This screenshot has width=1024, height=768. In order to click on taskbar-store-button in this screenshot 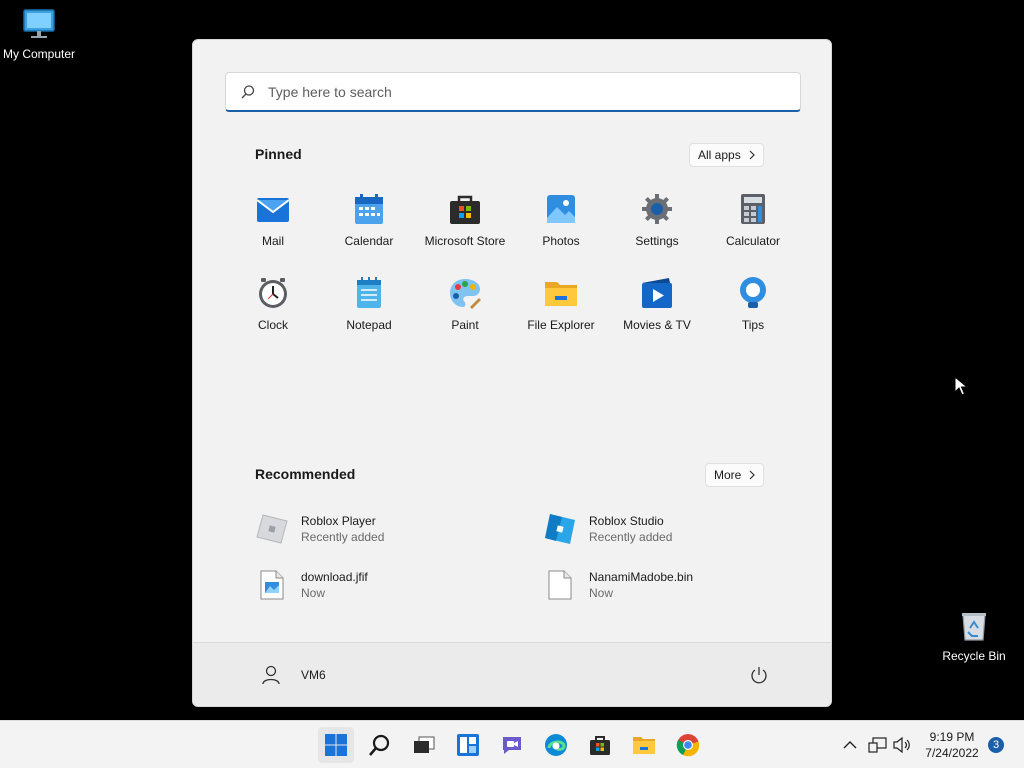, I will do `click(600, 745)`.